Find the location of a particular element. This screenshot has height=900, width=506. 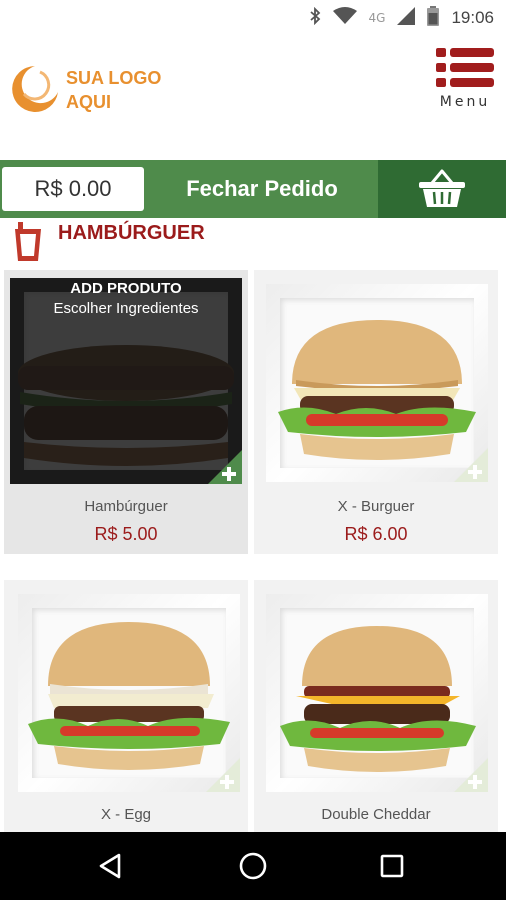

close-order-button: Fechar Pedido is located at coordinates (262, 189).